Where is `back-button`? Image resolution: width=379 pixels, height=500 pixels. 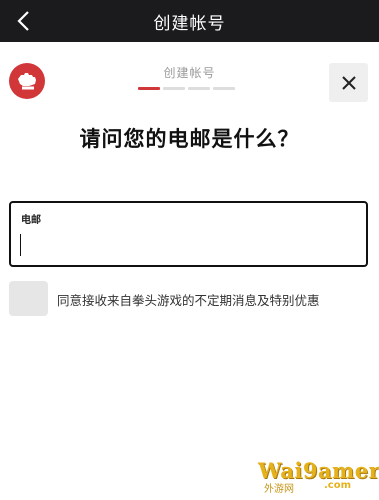 back-button is located at coordinates (23, 21).